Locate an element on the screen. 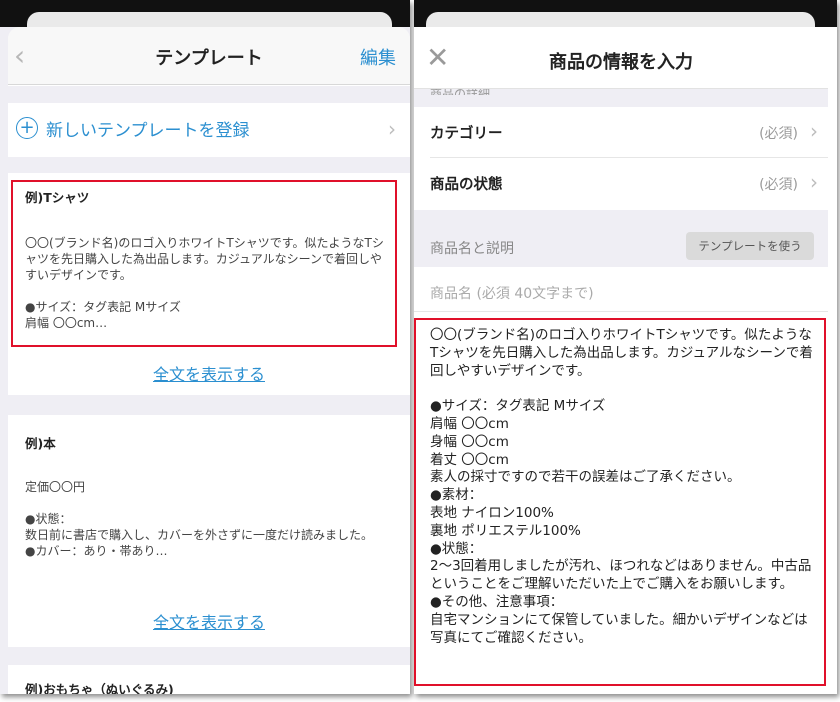 Image resolution: width=840 pixels, height=702 pixels. product-name-input: 商品名 (必須 40文字まで) is located at coordinates (621, 289).